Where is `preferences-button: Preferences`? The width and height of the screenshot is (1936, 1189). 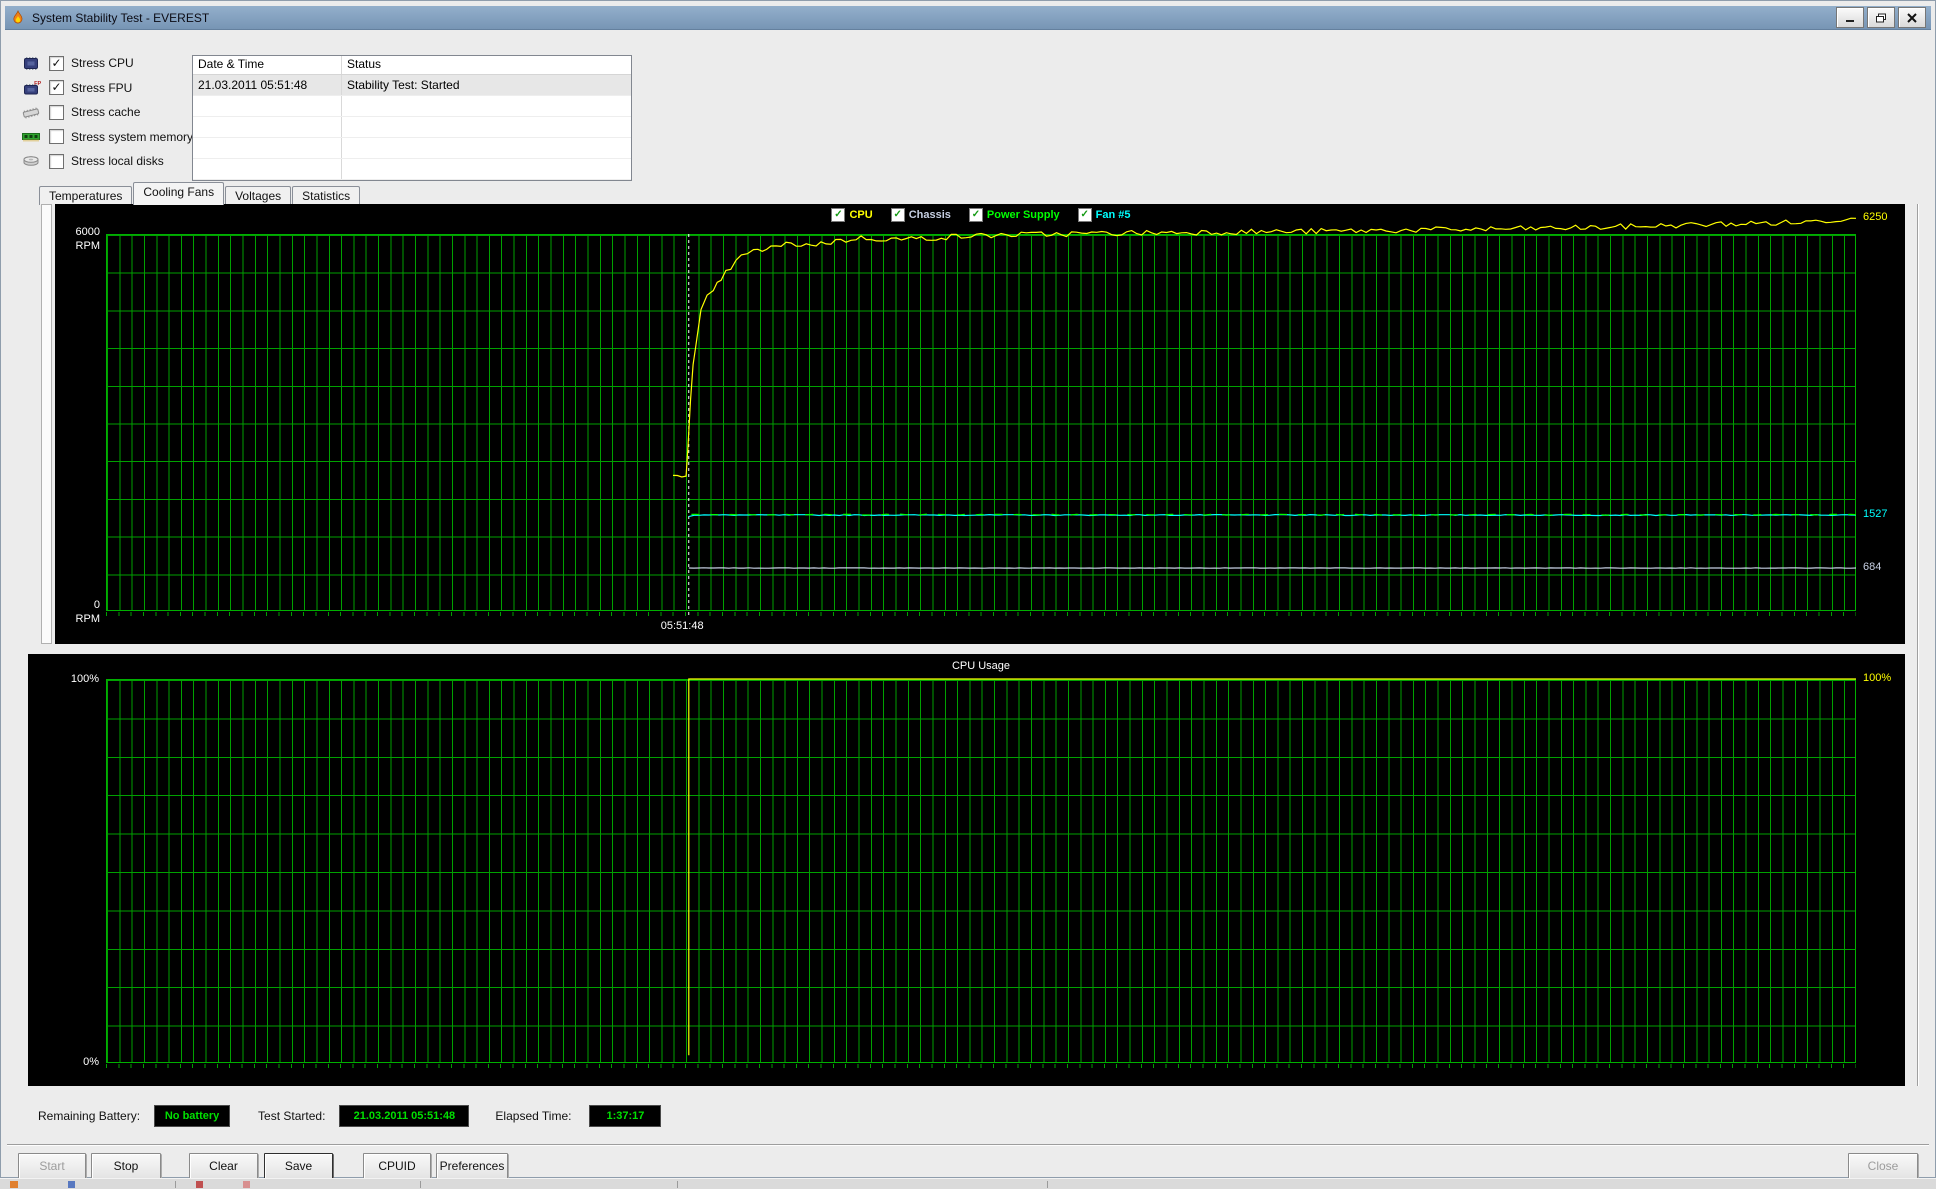 preferences-button: Preferences is located at coordinates (472, 1166).